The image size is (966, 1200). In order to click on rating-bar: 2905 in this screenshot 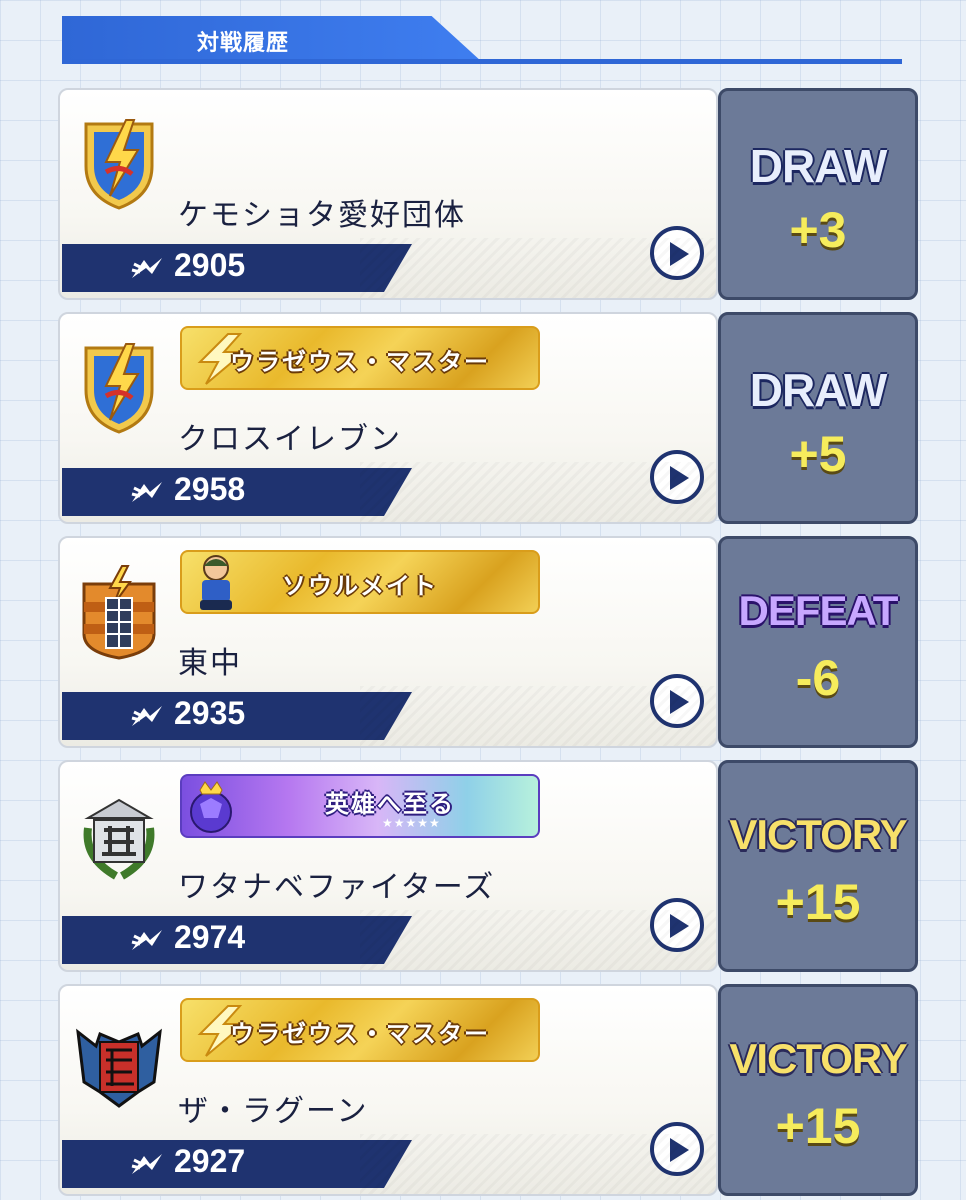, I will do `click(237, 268)`.